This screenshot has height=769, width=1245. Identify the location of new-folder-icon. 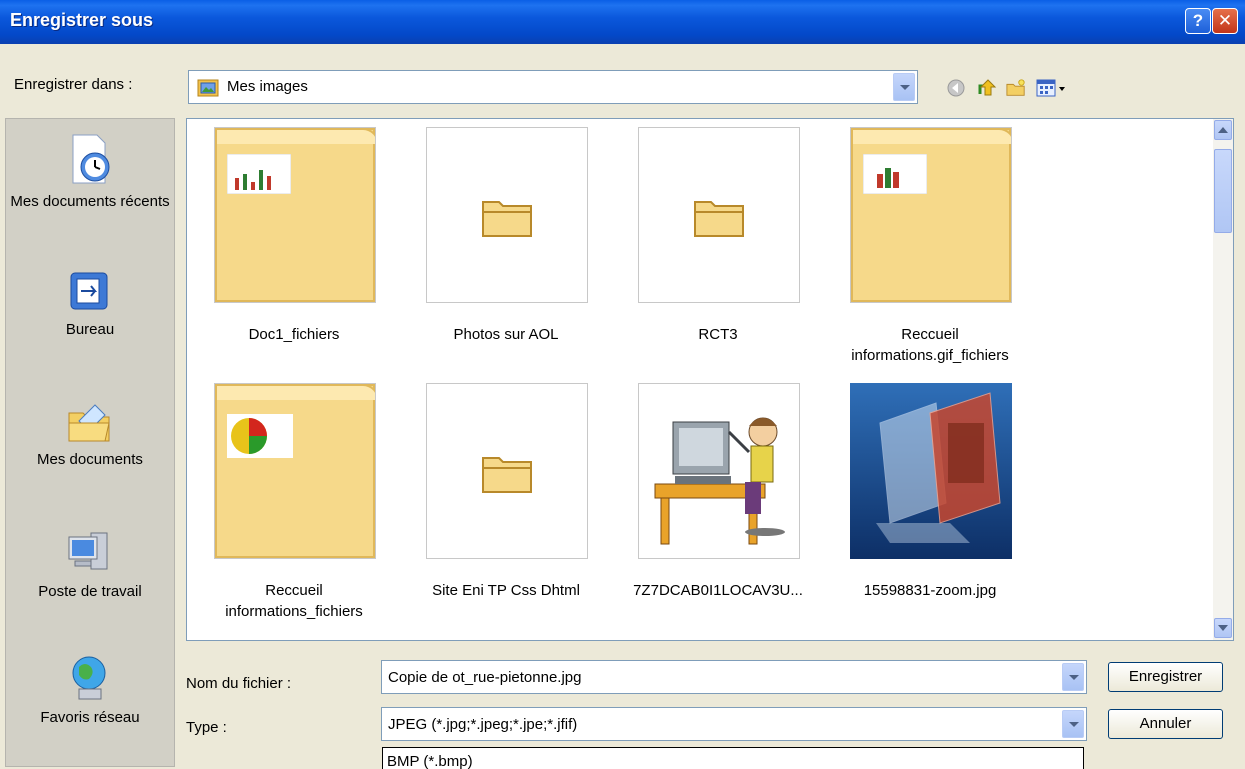
(1016, 88).